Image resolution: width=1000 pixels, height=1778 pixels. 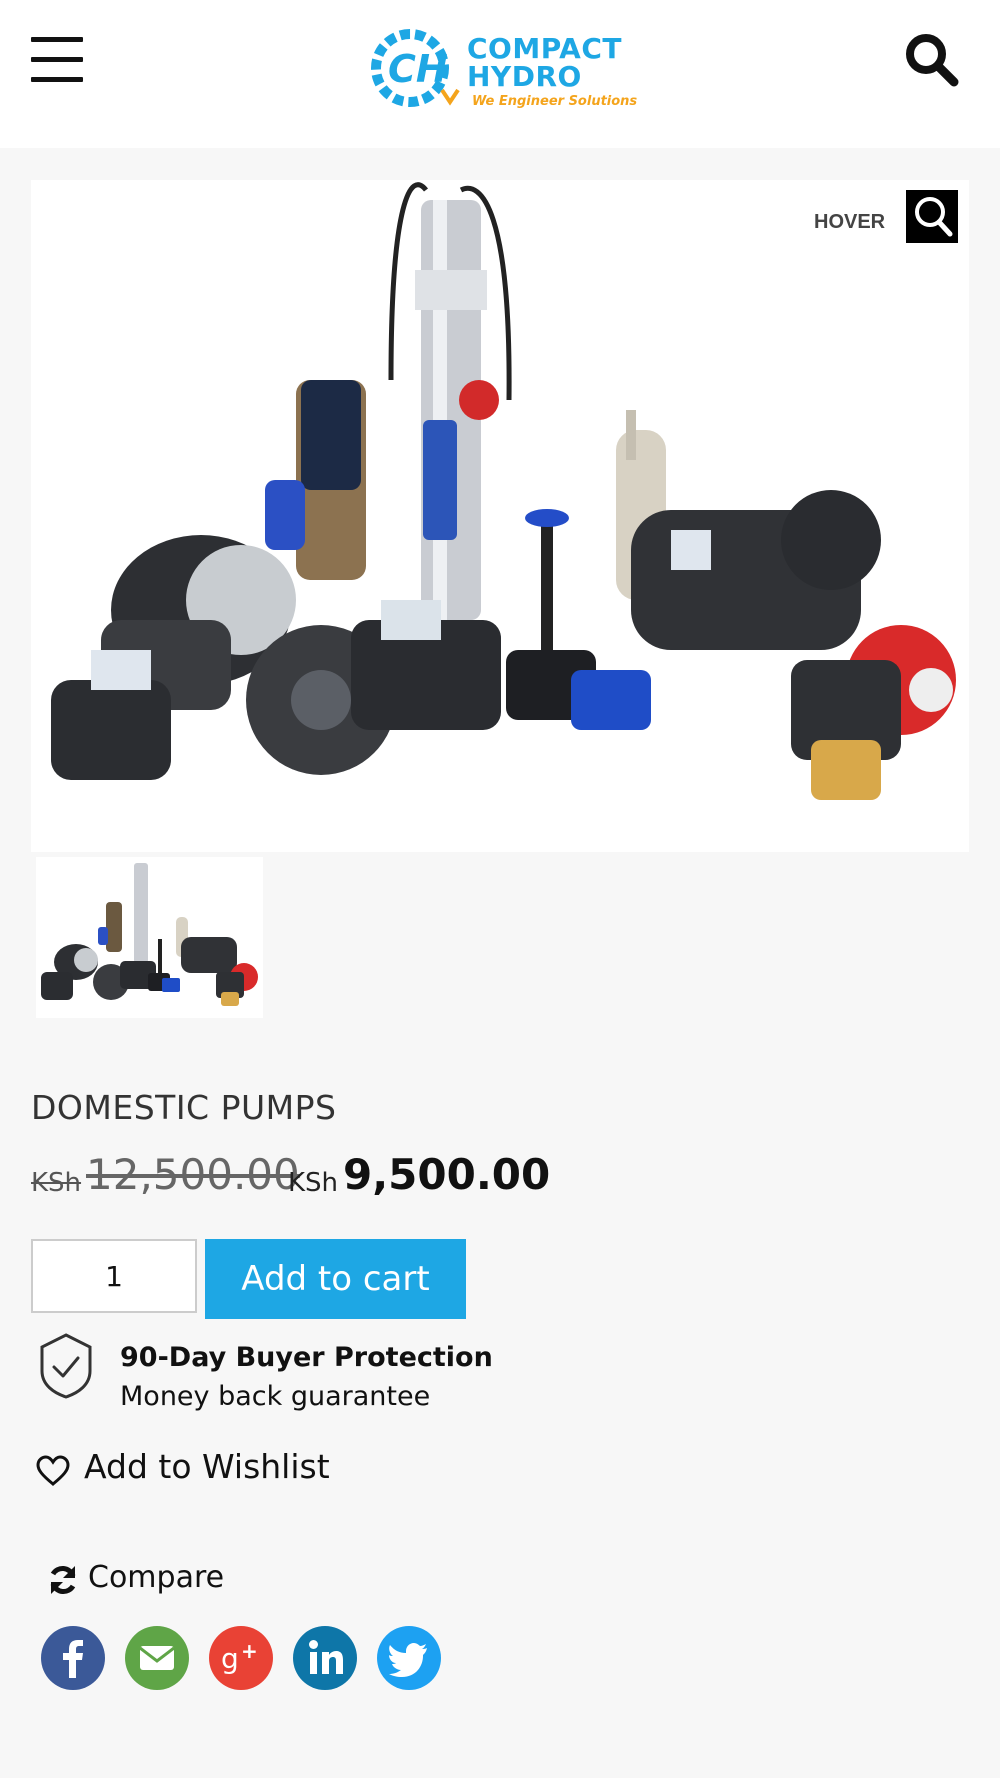 I want to click on twitter-icon, so click(x=409, y=1658).